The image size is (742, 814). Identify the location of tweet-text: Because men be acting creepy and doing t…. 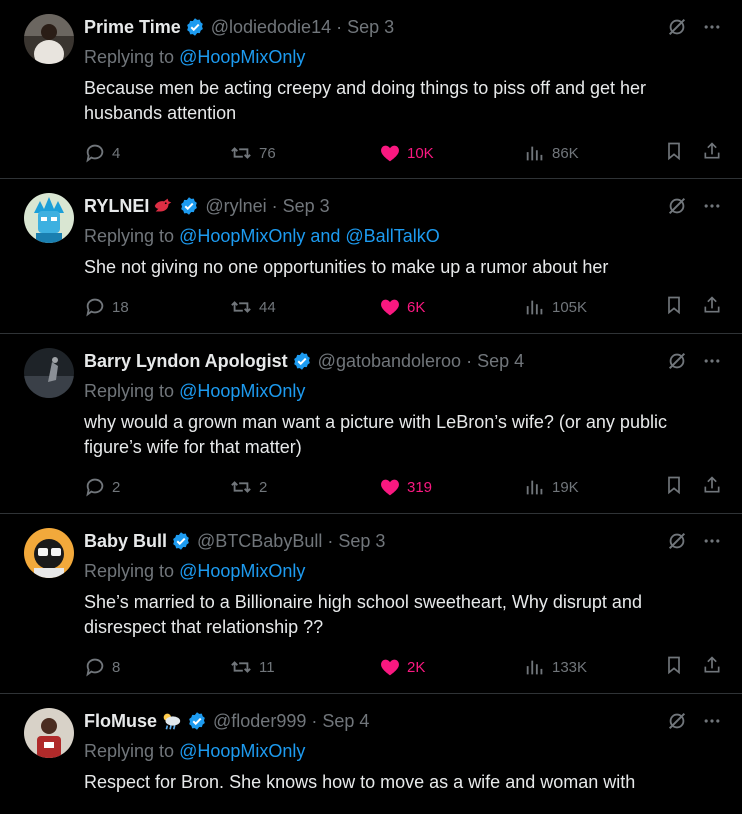
(365, 100).